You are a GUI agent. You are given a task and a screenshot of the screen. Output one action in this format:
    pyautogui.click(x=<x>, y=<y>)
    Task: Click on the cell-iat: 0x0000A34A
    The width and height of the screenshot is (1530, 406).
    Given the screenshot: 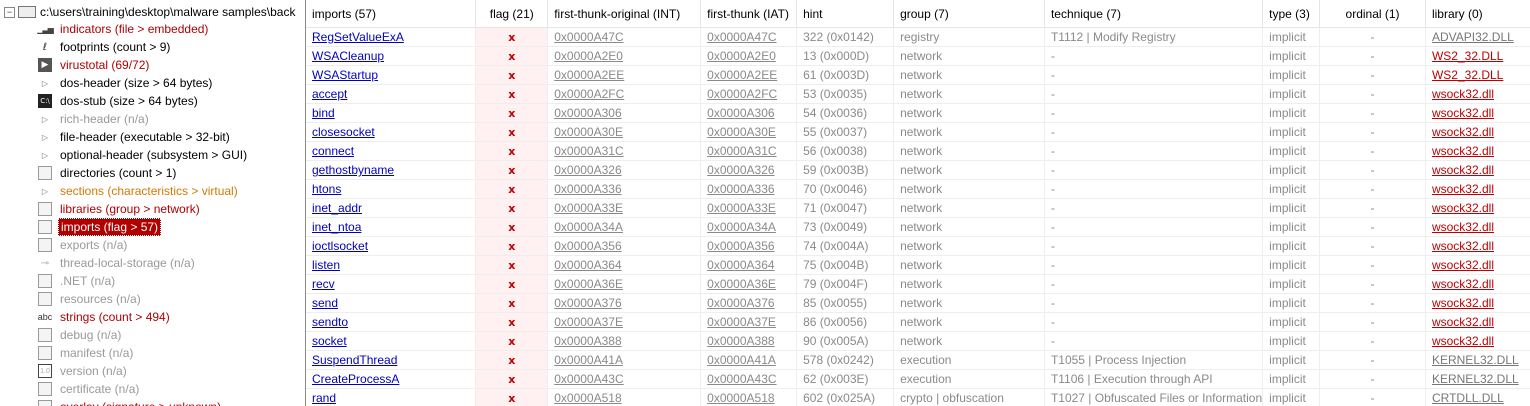 What is the action you would take?
    pyautogui.click(x=749, y=227)
    